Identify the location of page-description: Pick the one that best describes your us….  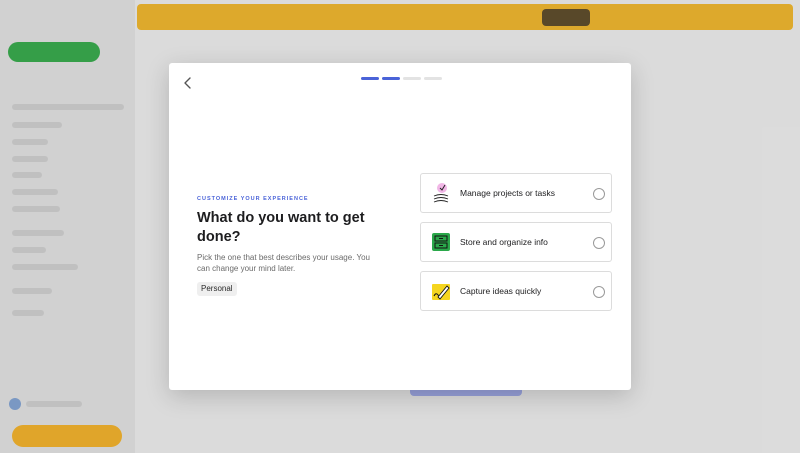
(284, 263).